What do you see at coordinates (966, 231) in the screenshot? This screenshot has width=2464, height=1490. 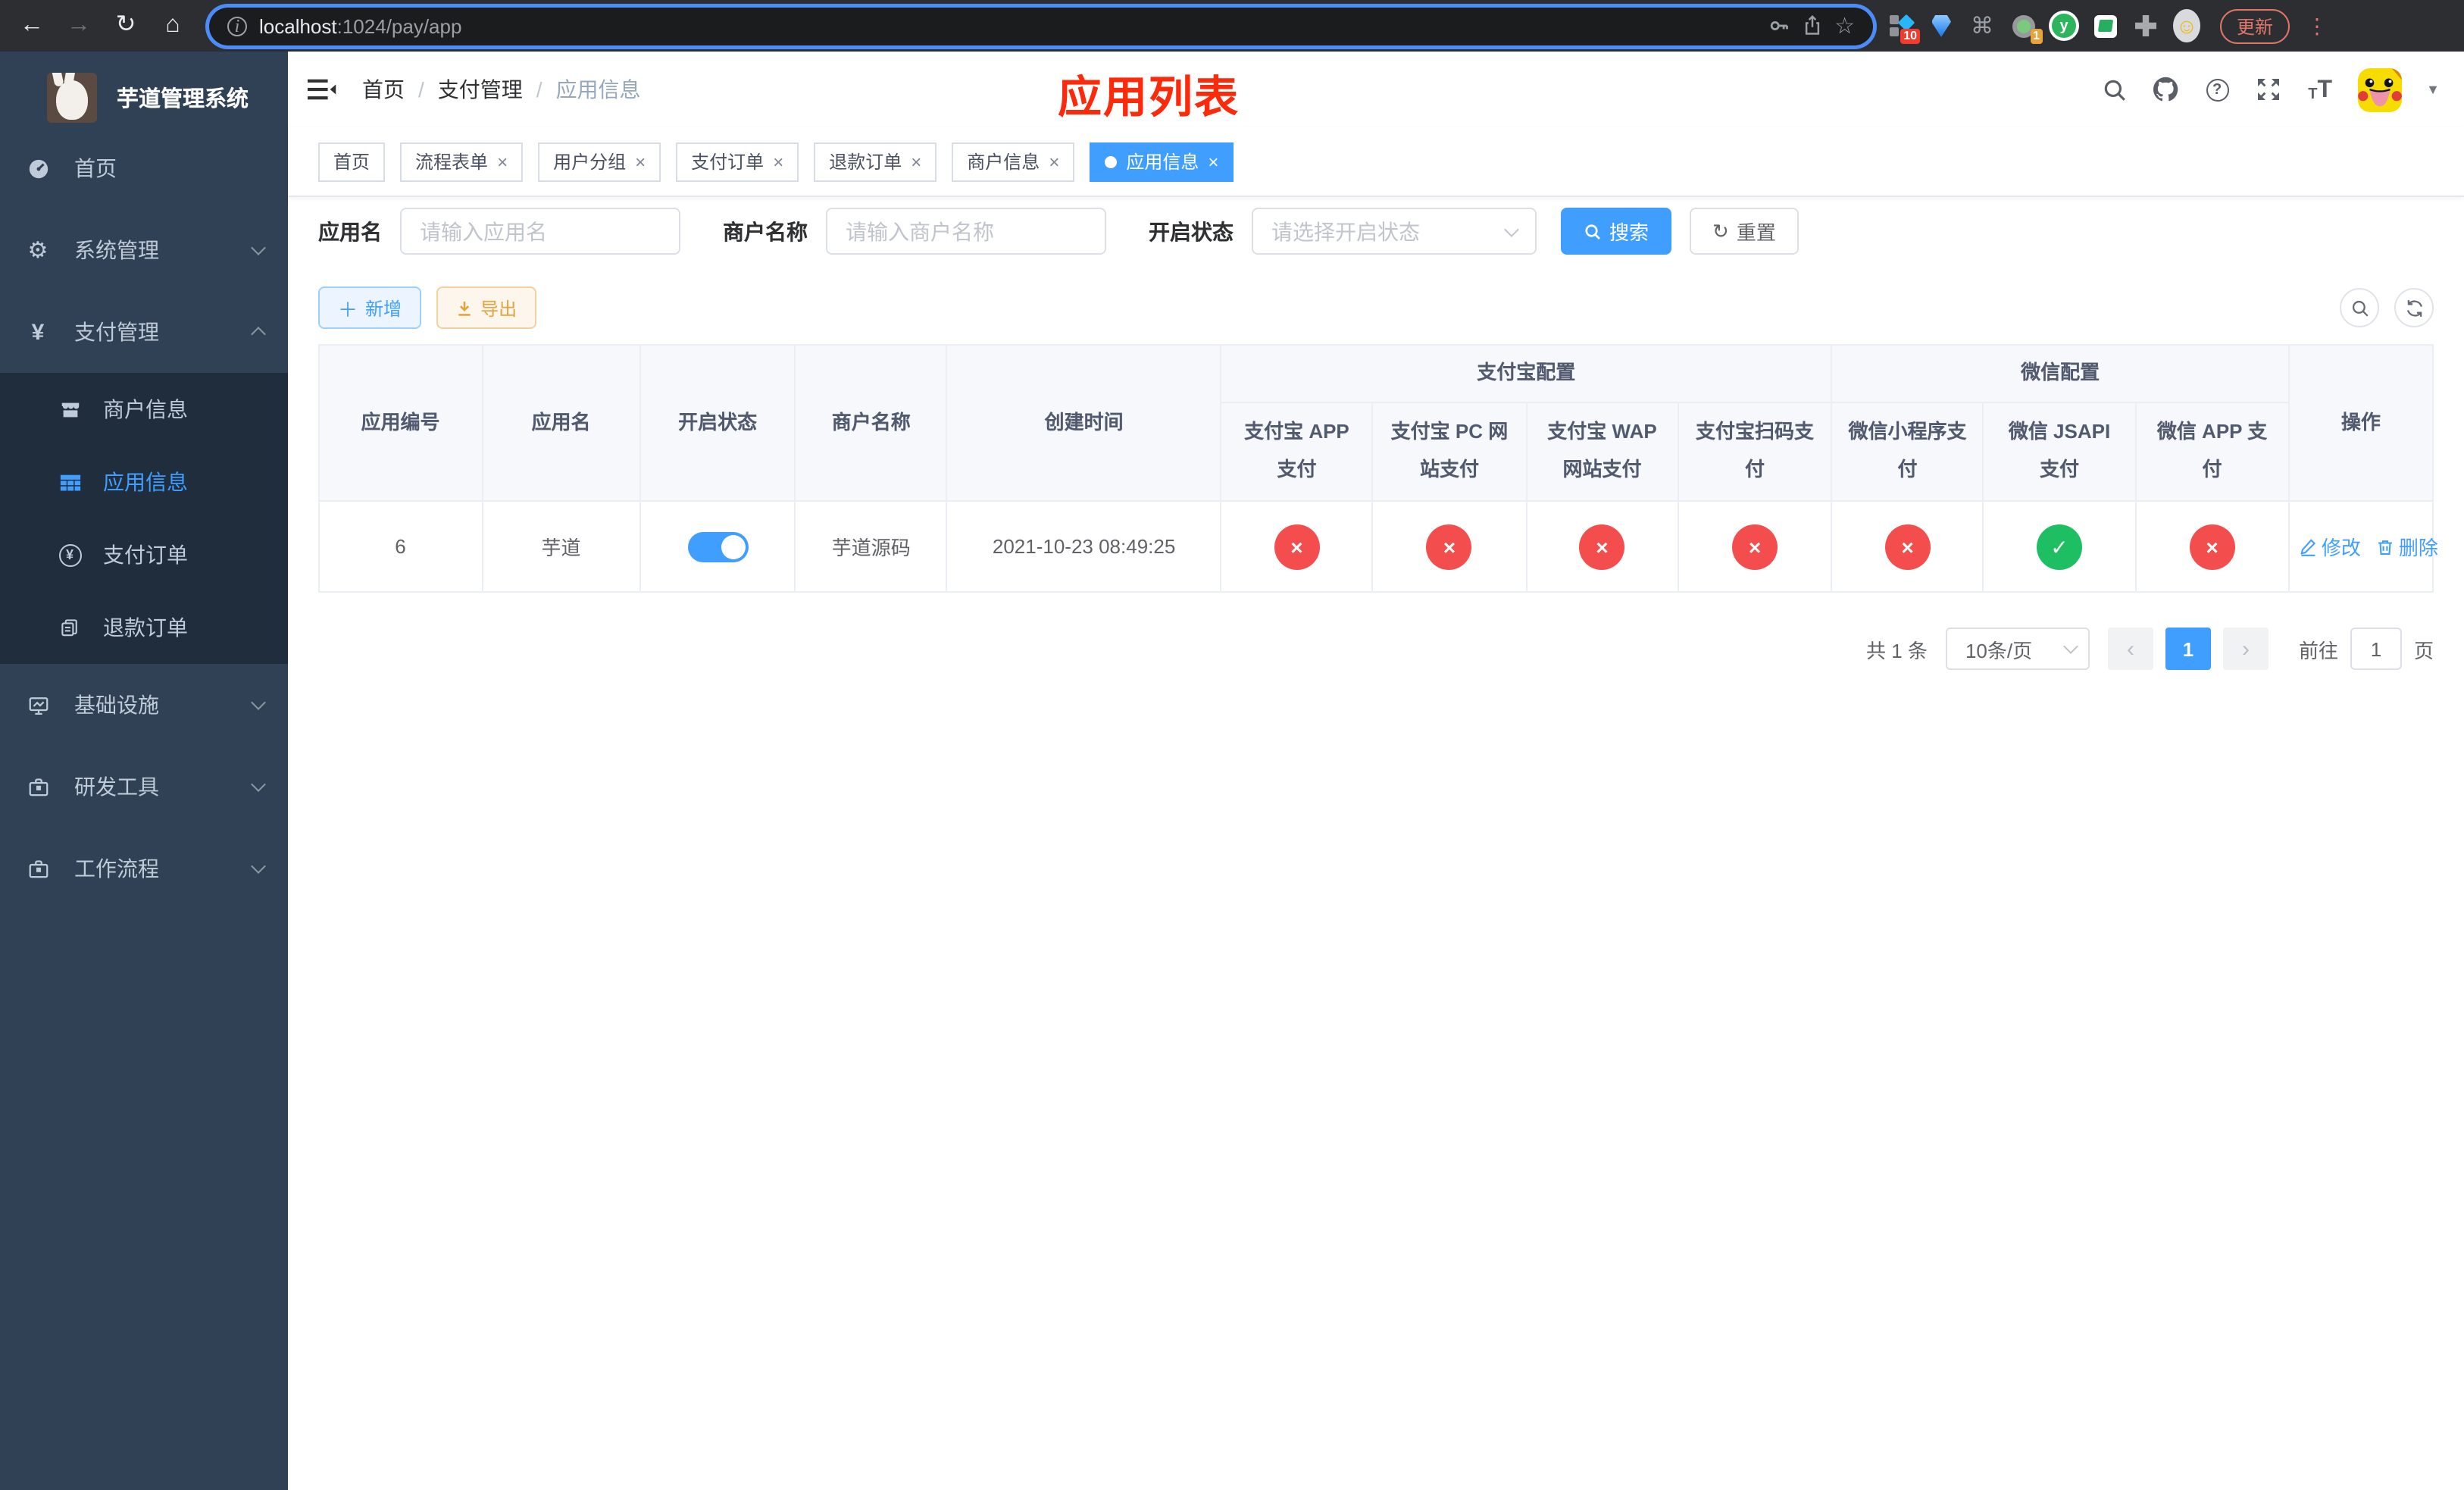 I see `merchant-name-input` at bounding box center [966, 231].